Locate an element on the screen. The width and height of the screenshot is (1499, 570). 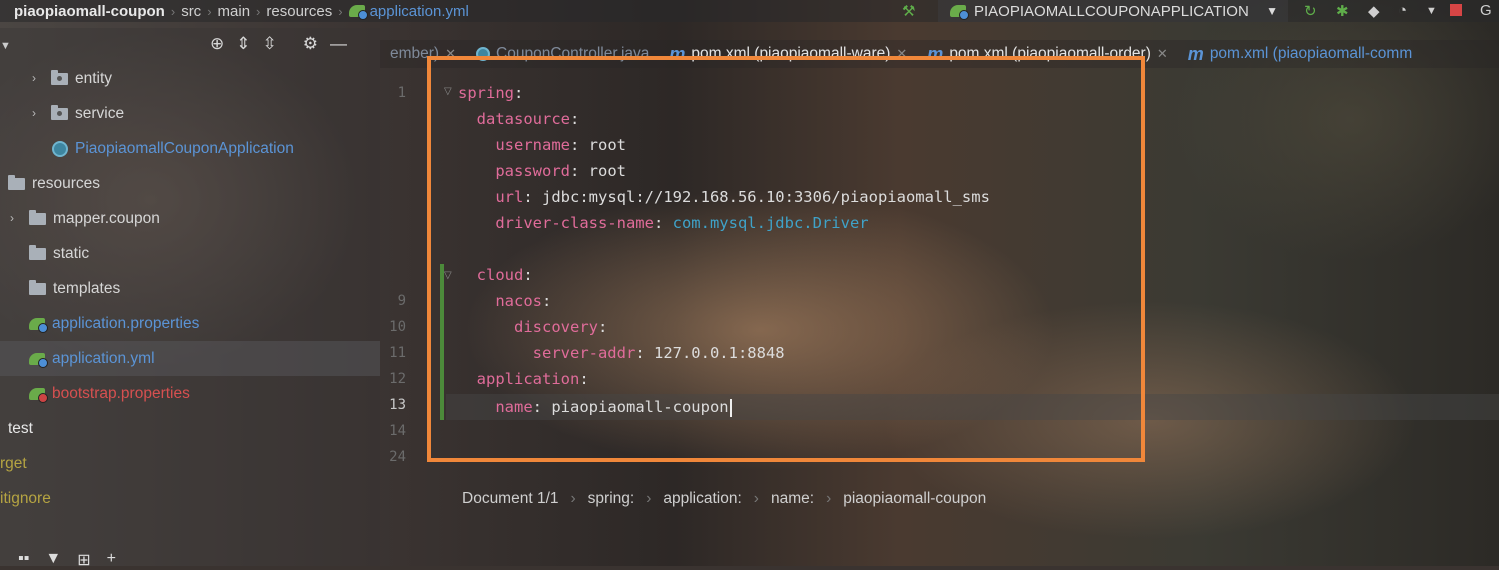
coverage-shield-icon: ◆ is located at coordinates (1374, 11).